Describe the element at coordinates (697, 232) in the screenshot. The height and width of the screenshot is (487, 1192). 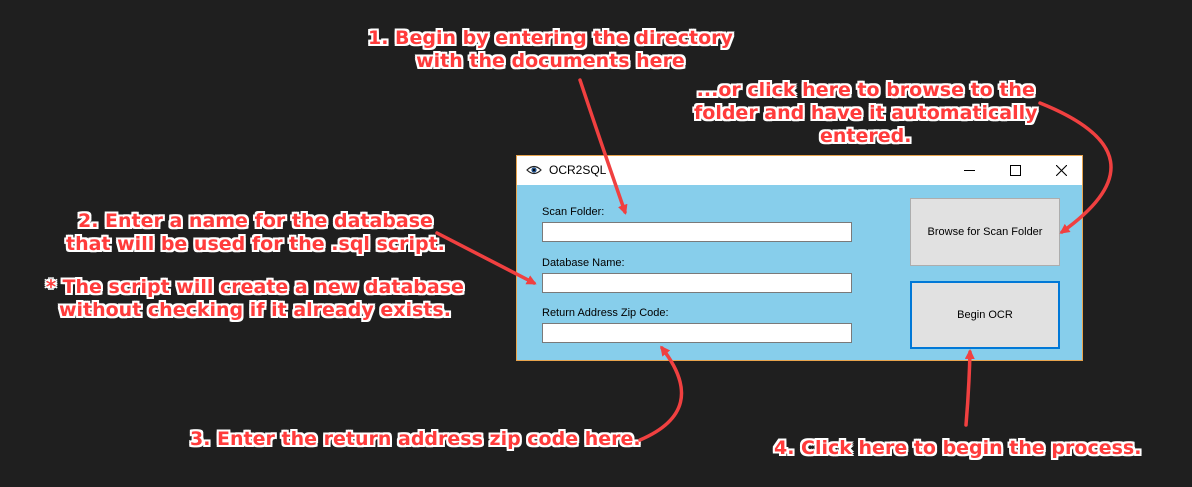
I see `scan-folder-input` at that location.